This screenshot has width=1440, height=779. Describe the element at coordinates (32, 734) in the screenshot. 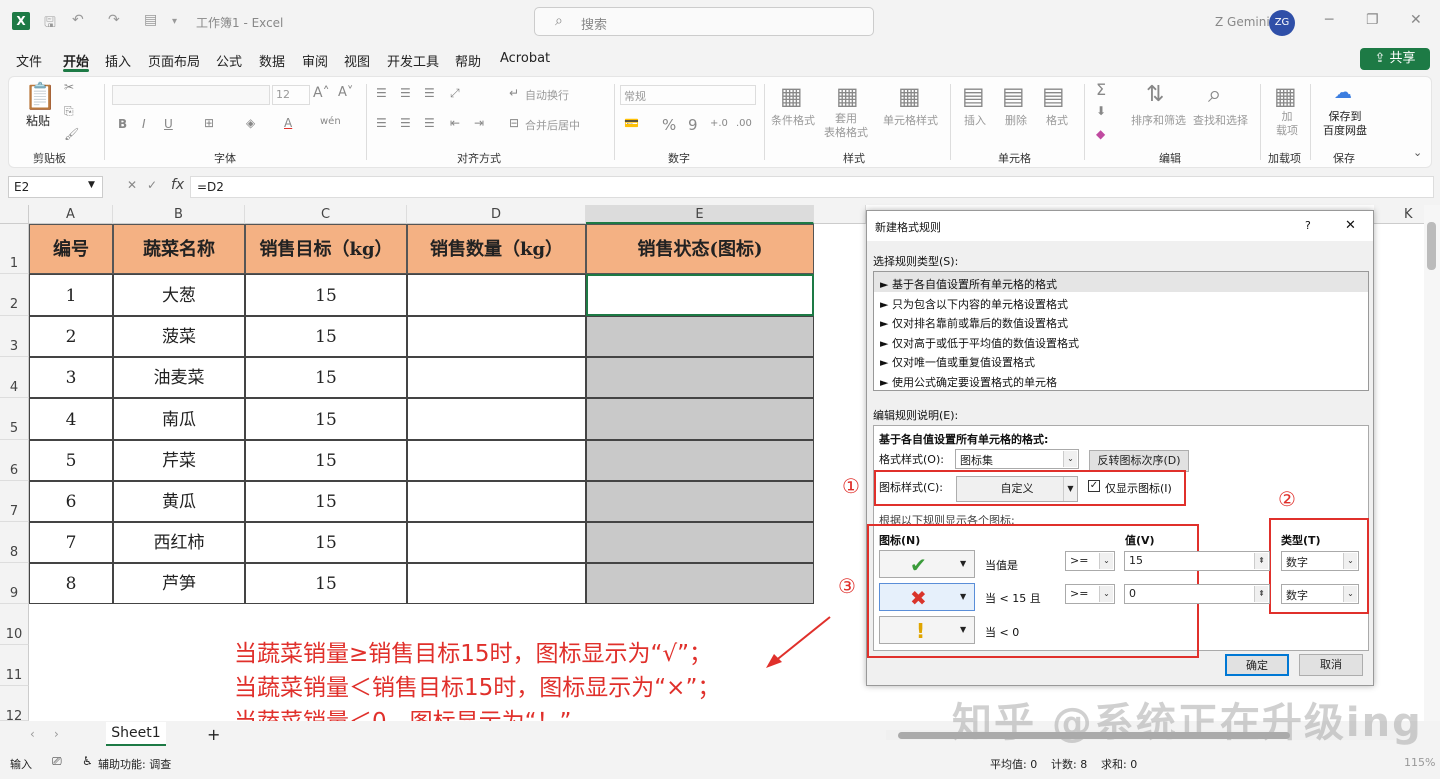

I see `prev-sheet-icon: ‹` at that location.